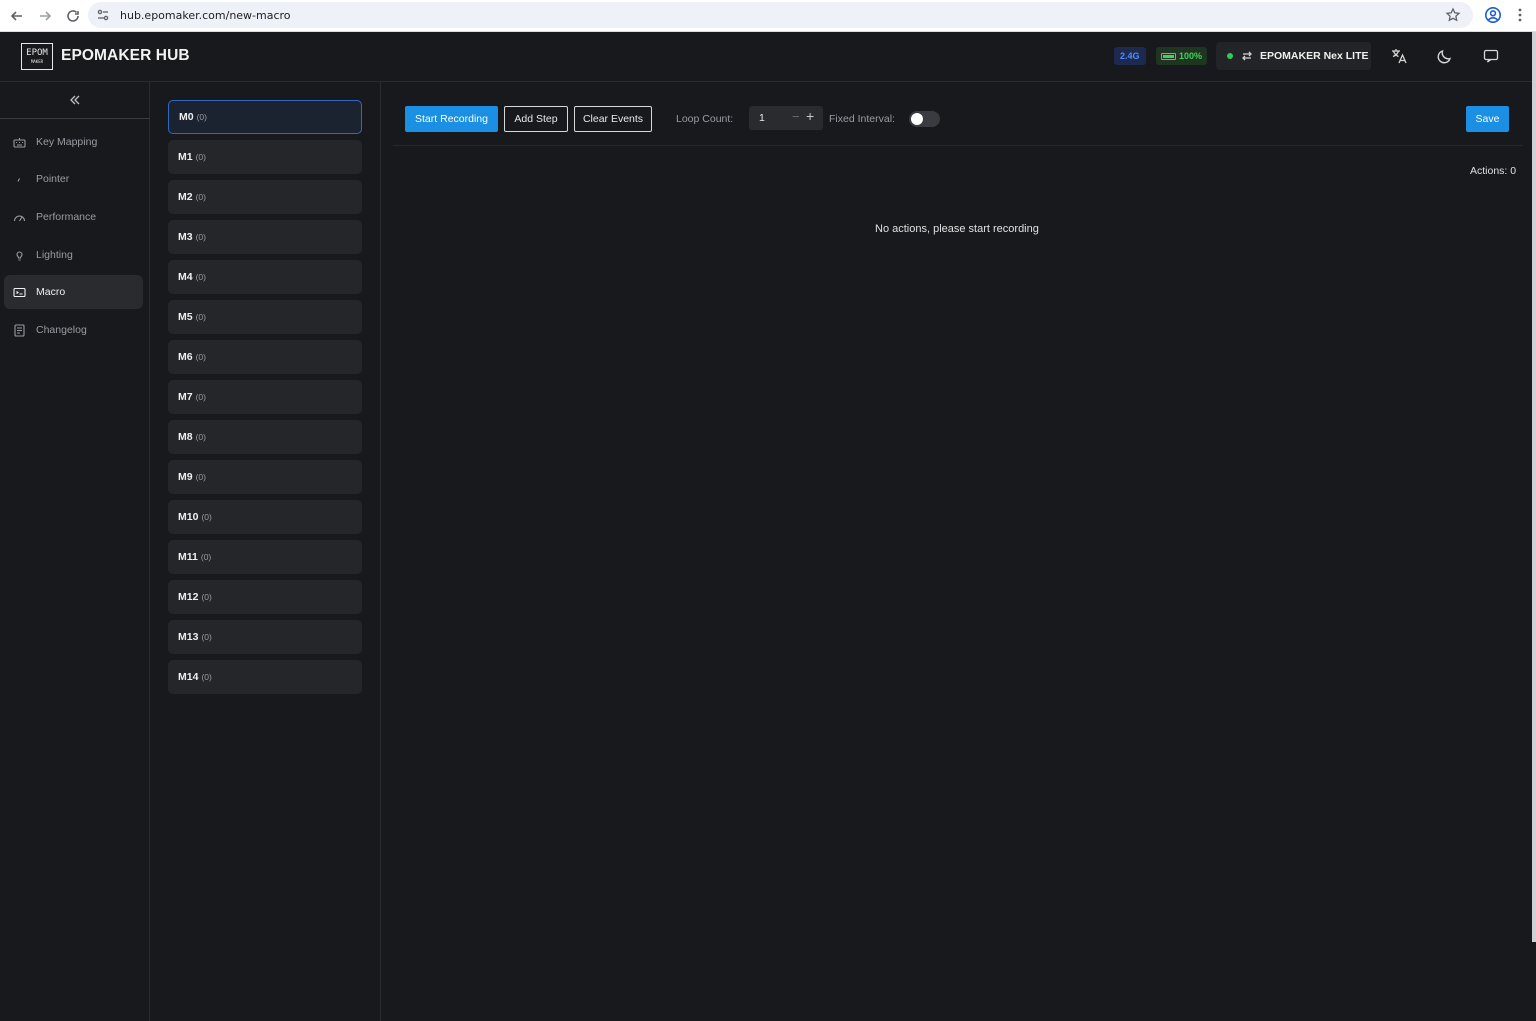 This screenshot has height=1021, width=1536. What do you see at coordinates (780, 15) in the screenshot?
I see `address-bar: hub.epomaker.com/new-macro` at bounding box center [780, 15].